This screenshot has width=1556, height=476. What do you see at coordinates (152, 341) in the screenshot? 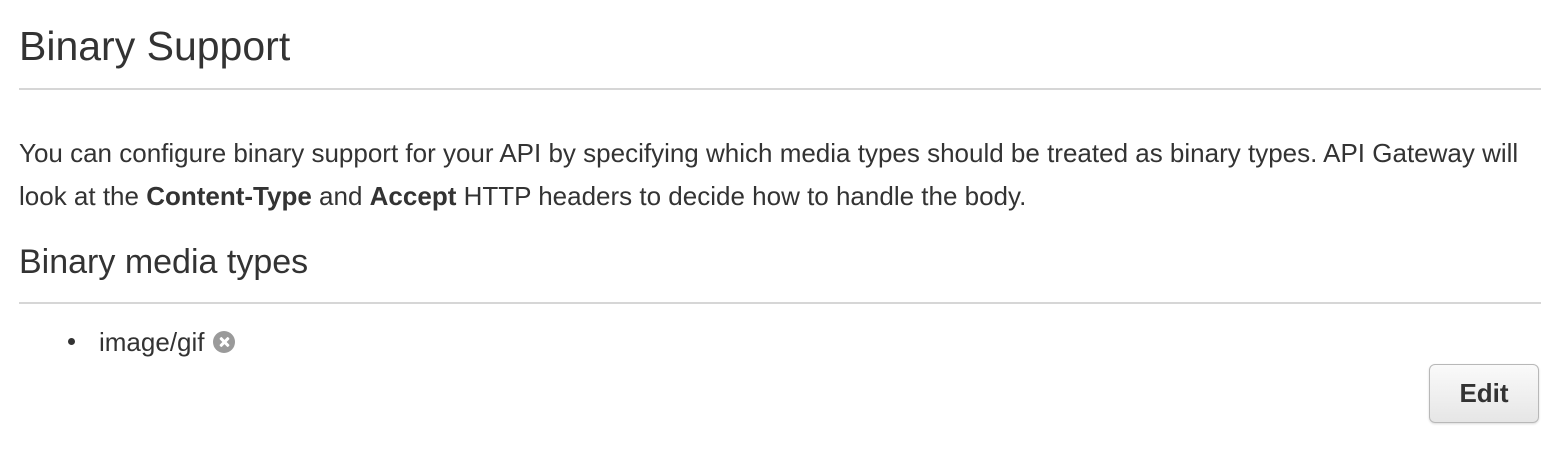
I see `media-type-label: image/gif` at bounding box center [152, 341].